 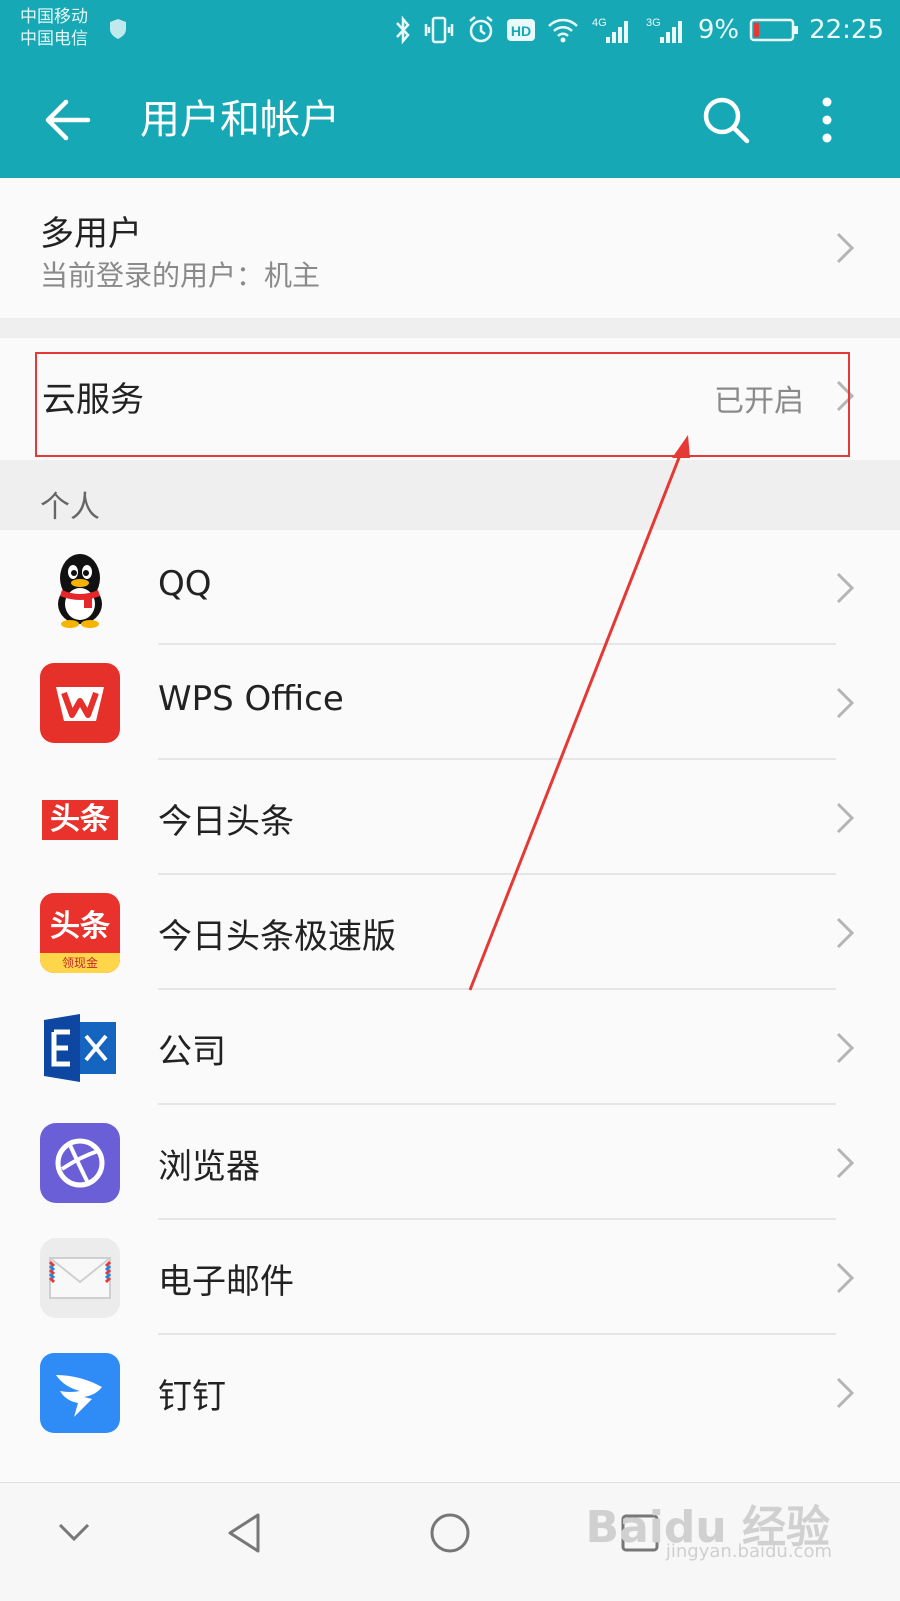 What do you see at coordinates (277, 937) in the screenshot?
I see `account-label-toutiao-lite: 今日头条极速版` at bounding box center [277, 937].